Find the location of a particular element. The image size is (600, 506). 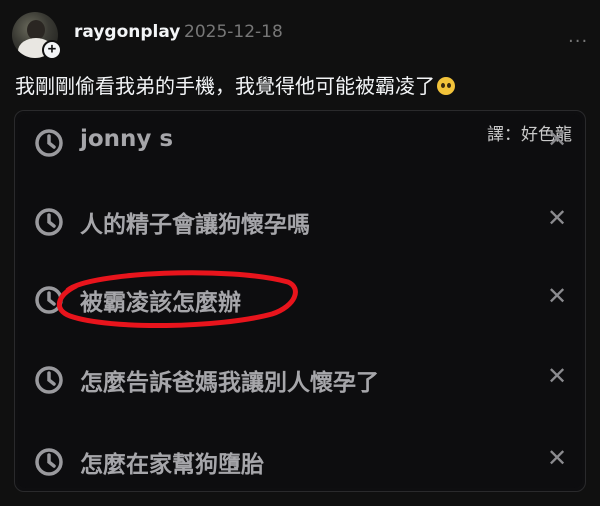

follow-plus-icon: + is located at coordinates (52, 50).